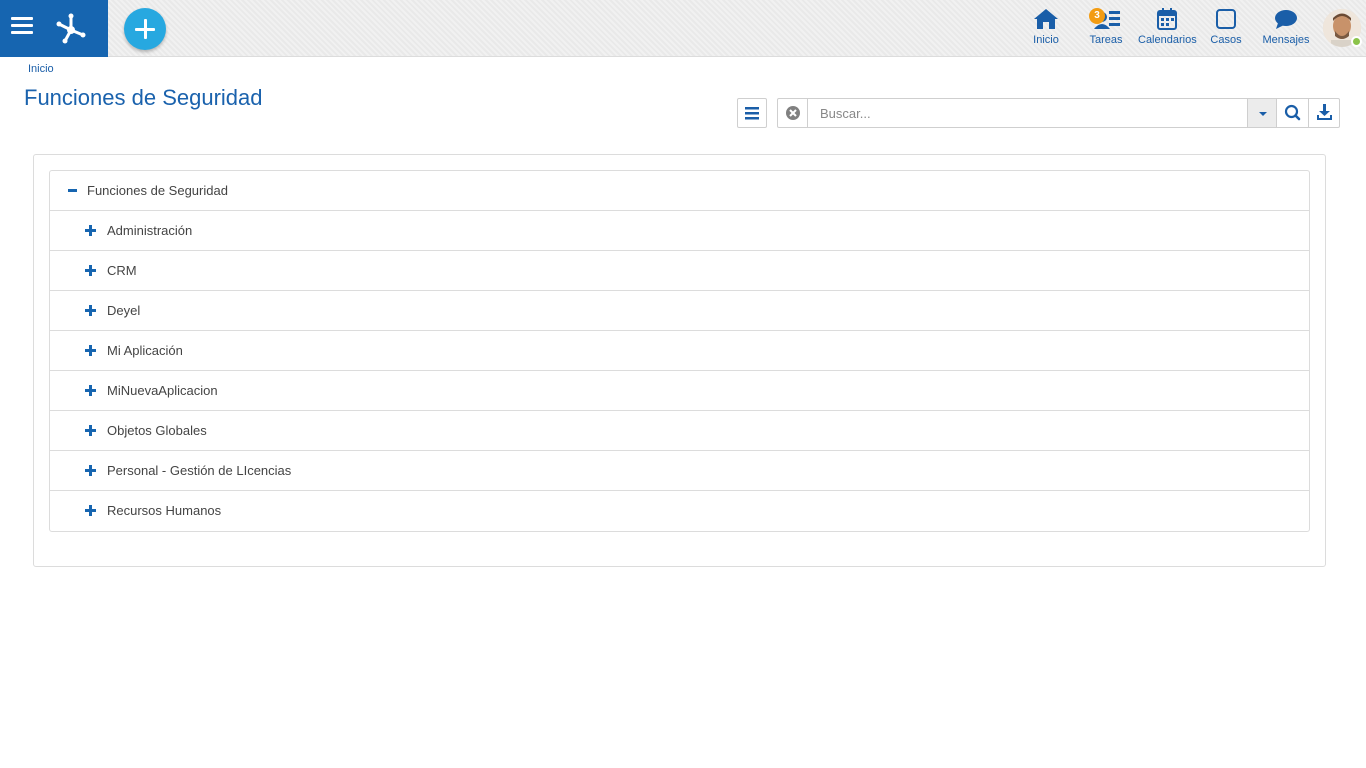 Image resolution: width=1366 pixels, height=768 pixels. What do you see at coordinates (1167, 19) in the screenshot?
I see `calendar-icon` at bounding box center [1167, 19].